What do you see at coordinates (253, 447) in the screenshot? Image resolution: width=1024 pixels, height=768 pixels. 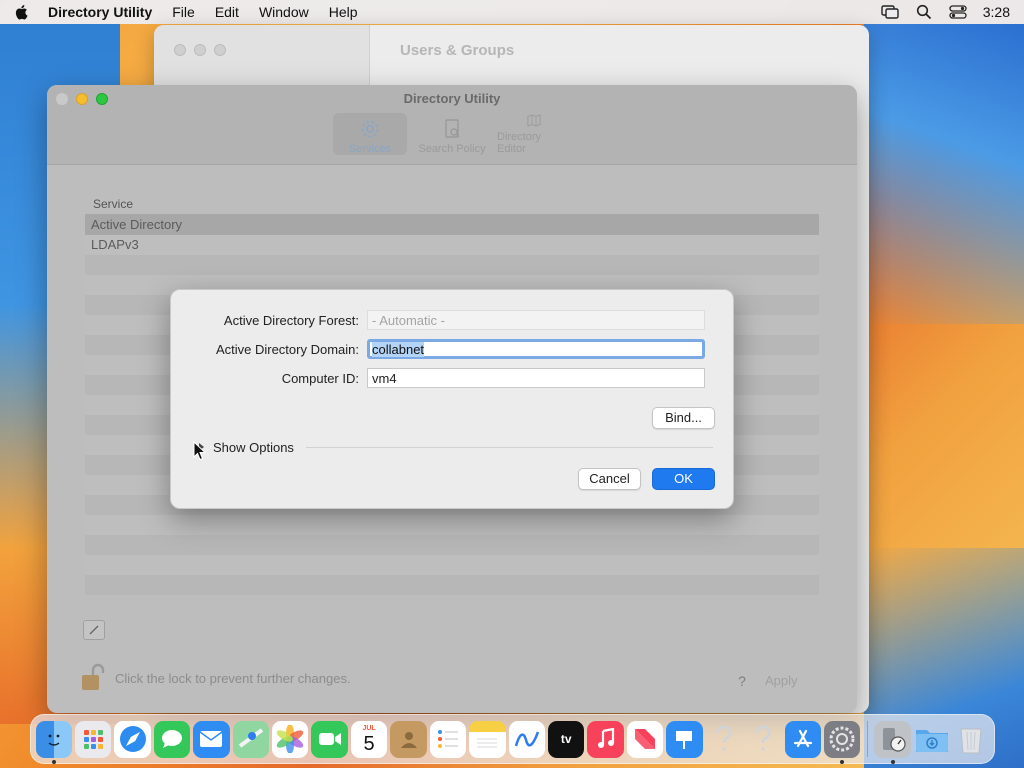 I see `show-options-label: Show Options` at bounding box center [253, 447].